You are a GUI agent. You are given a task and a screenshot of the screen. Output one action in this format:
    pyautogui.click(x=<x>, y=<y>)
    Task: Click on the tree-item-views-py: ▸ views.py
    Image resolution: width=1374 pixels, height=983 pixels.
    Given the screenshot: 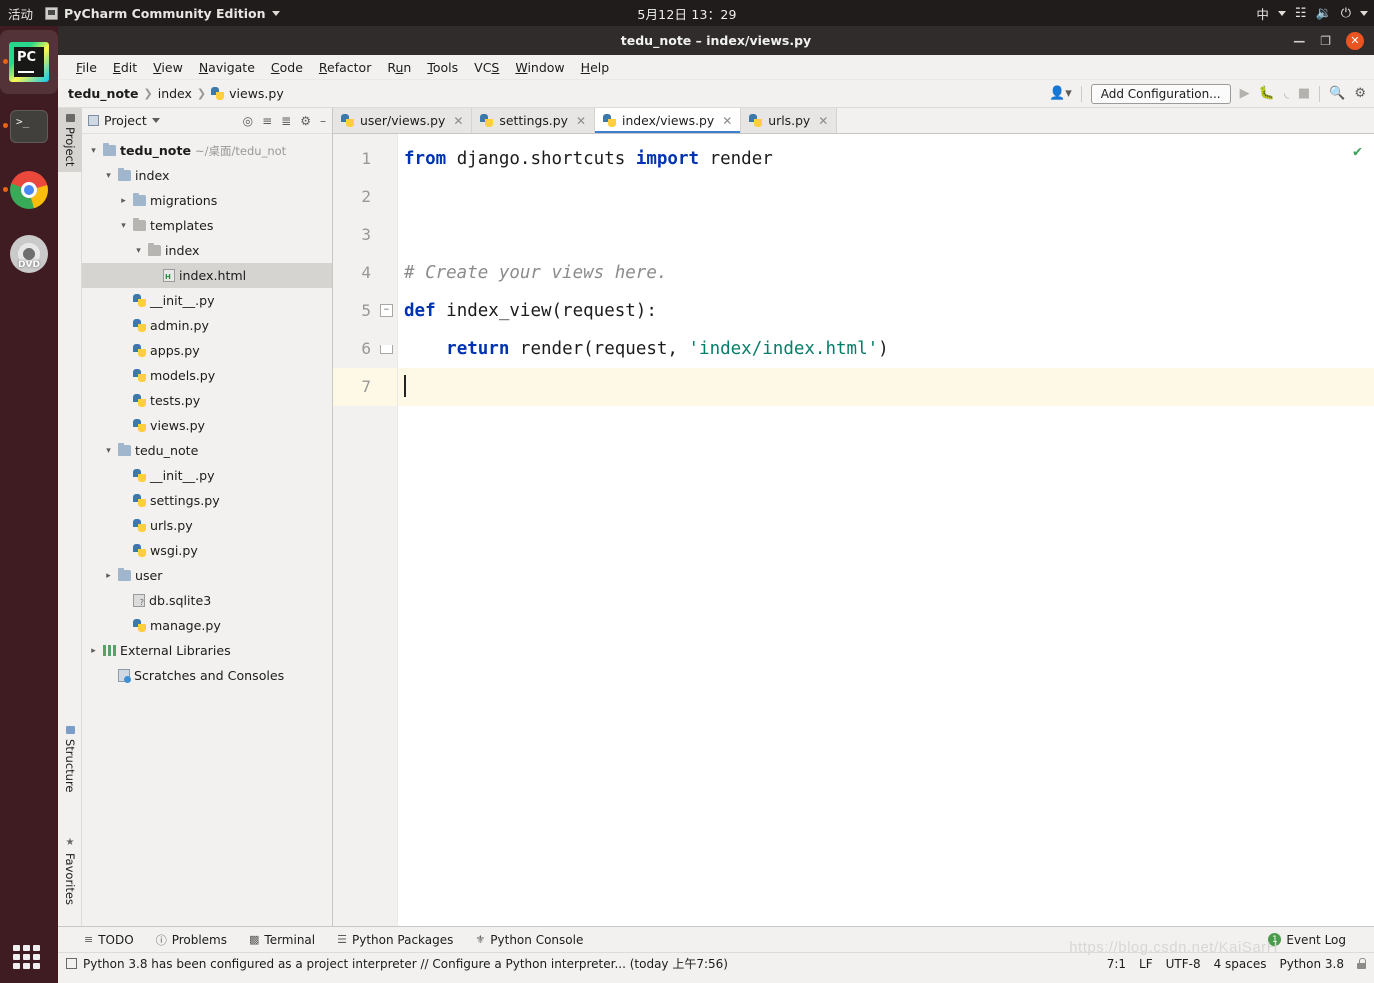 What is the action you would take?
    pyautogui.click(x=207, y=425)
    